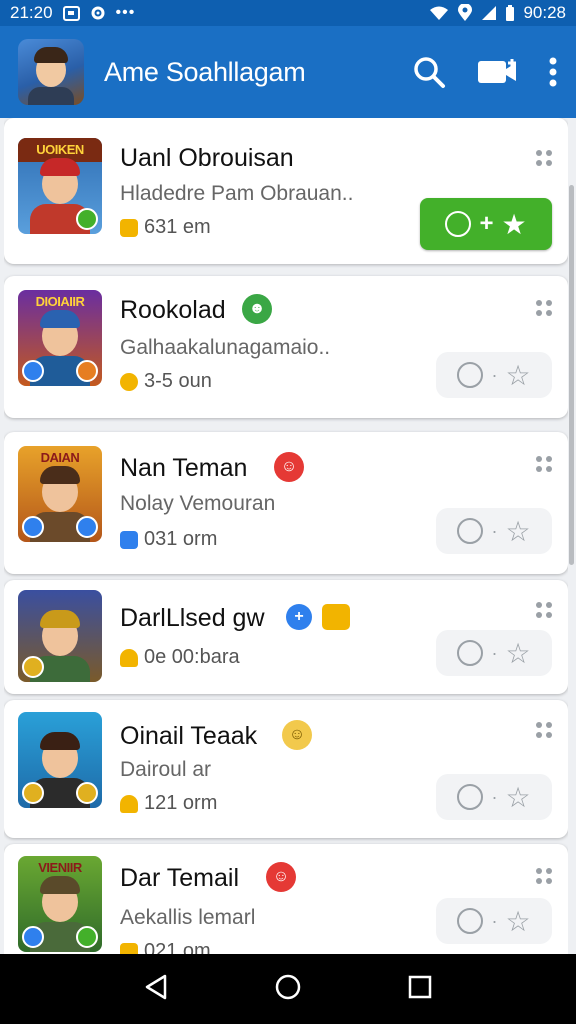 Image resolution: width=576 pixels, height=1024 pixels. What do you see at coordinates (288, 13) in the screenshot?
I see `status-bar: 21:20 ••• 90:28` at bounding box center [288, 13].